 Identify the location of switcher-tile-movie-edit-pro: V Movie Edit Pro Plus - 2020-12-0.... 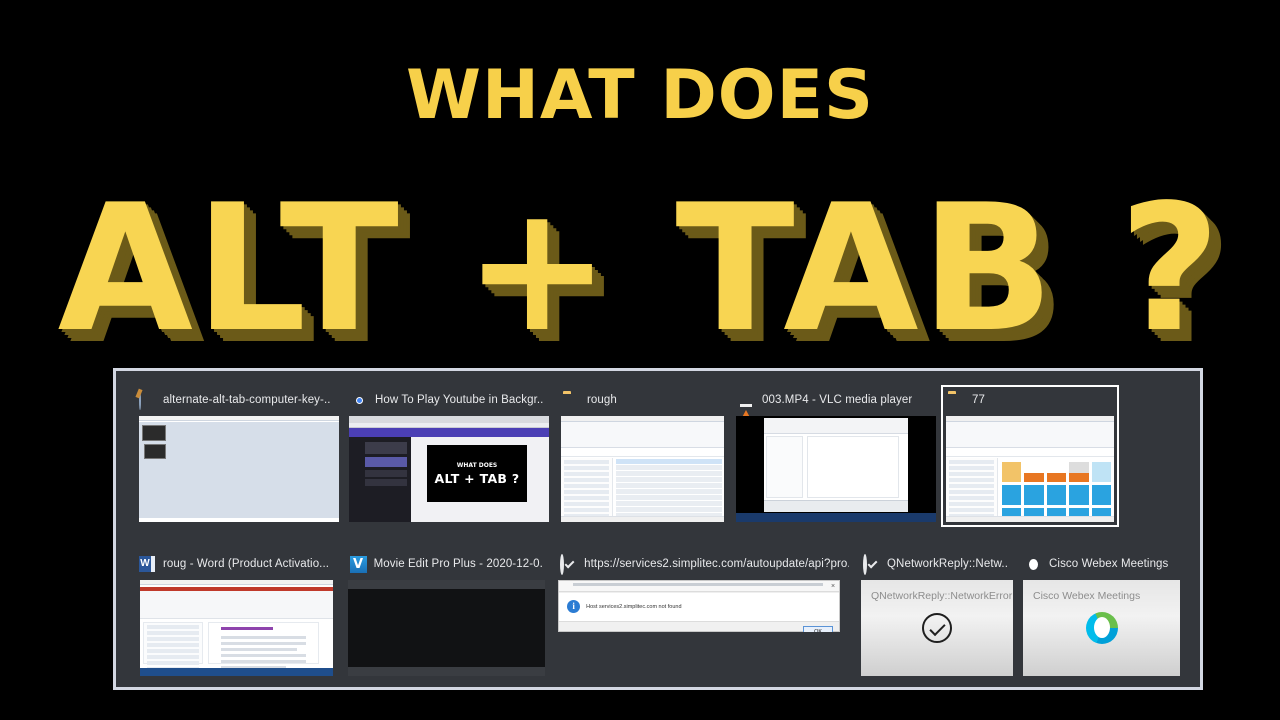
(448, 615).